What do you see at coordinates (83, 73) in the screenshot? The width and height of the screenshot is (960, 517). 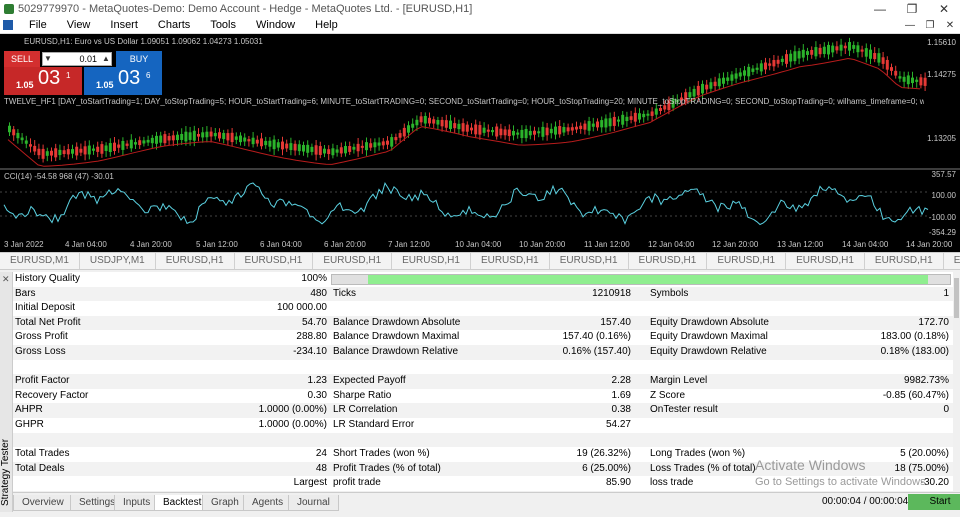 I see `one-click-trading-panel: SELL ▼ 0.01 ▲ BUY 1.05 03 1 1.05 03 6` at bounding box center [83, 73].